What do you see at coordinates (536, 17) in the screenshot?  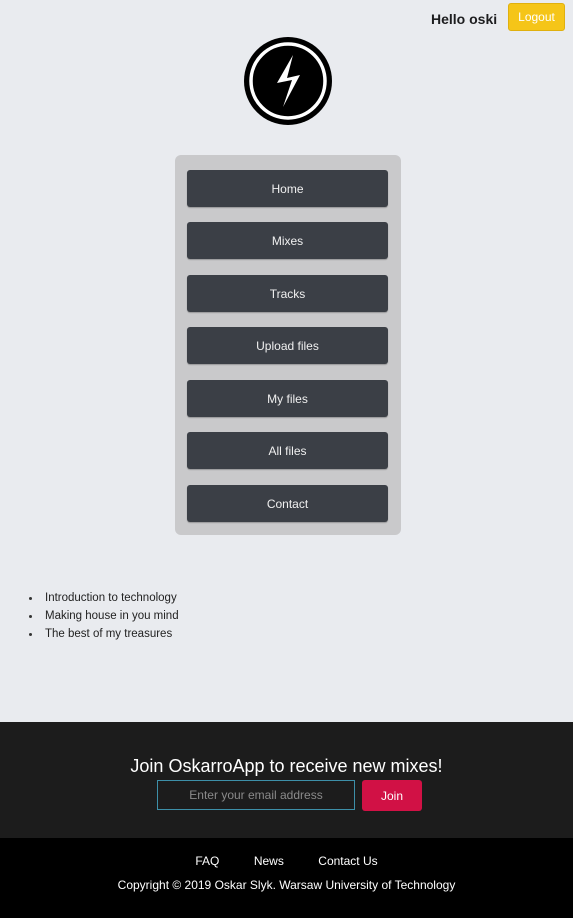 I see `logout-button: Logout` at bounding box center [536, 17].